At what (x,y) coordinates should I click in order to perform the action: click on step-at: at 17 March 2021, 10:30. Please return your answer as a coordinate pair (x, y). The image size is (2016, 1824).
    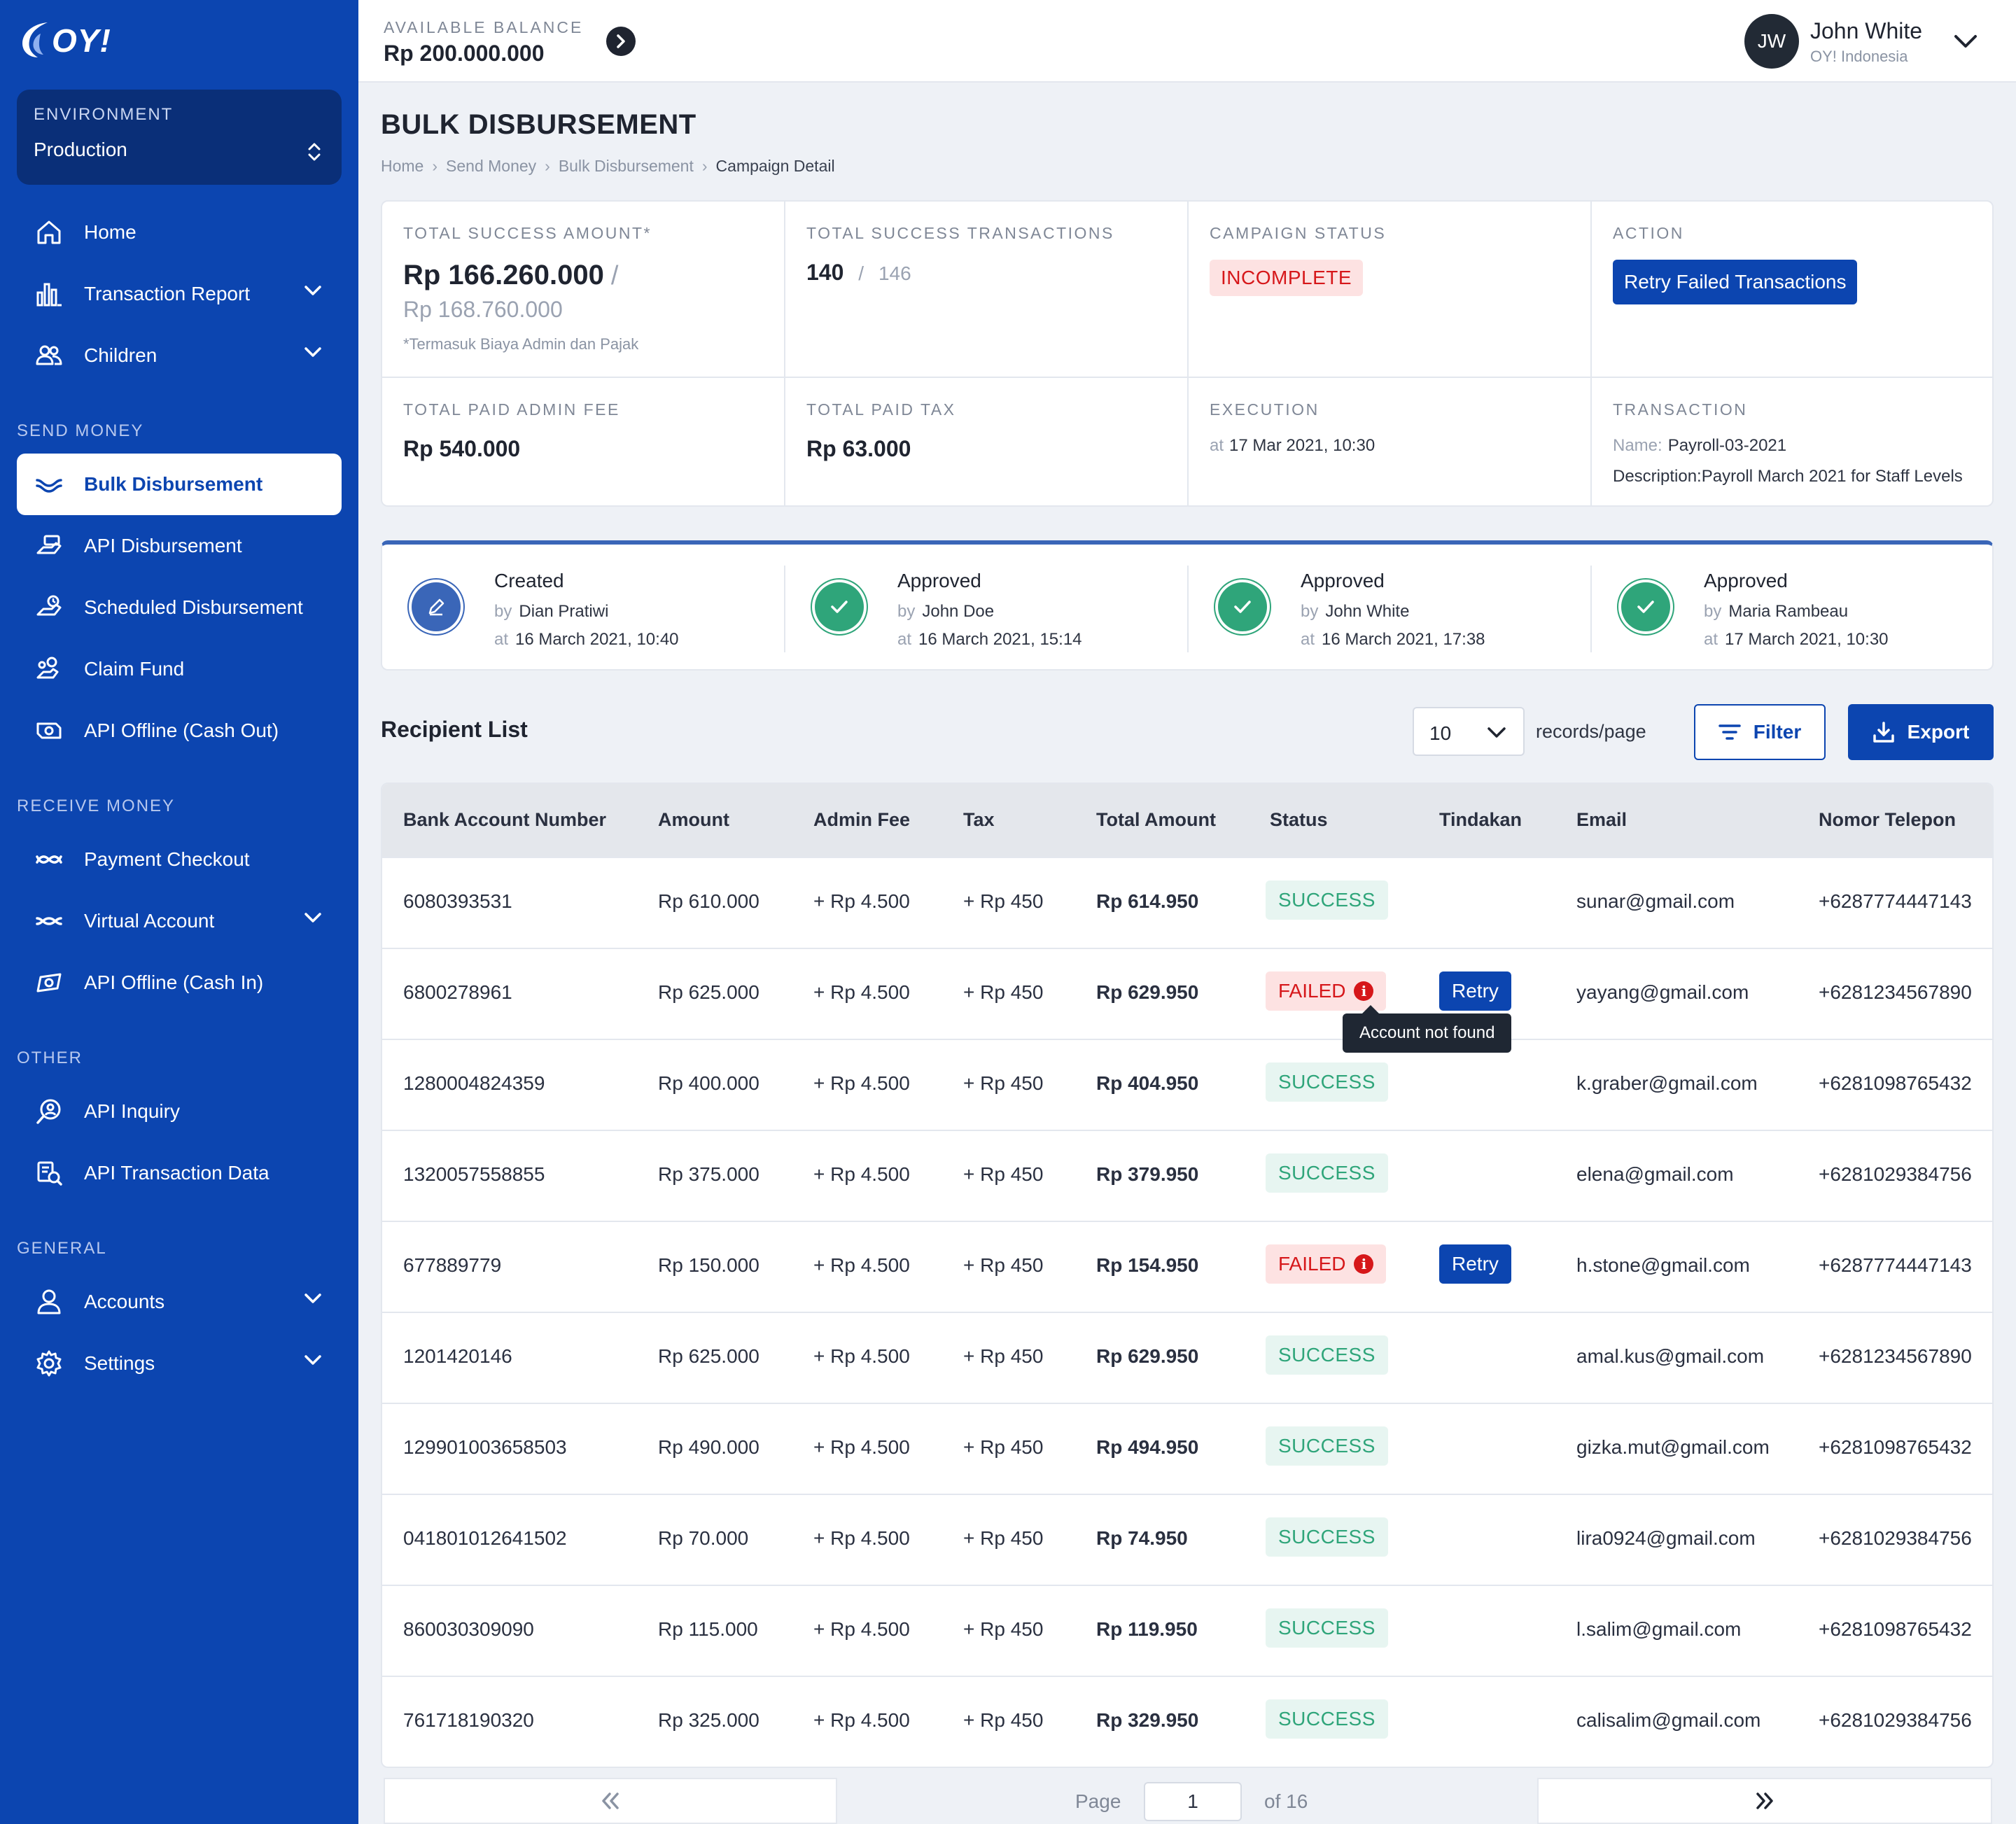
    Looking at the image, I should click on (1796, 640).